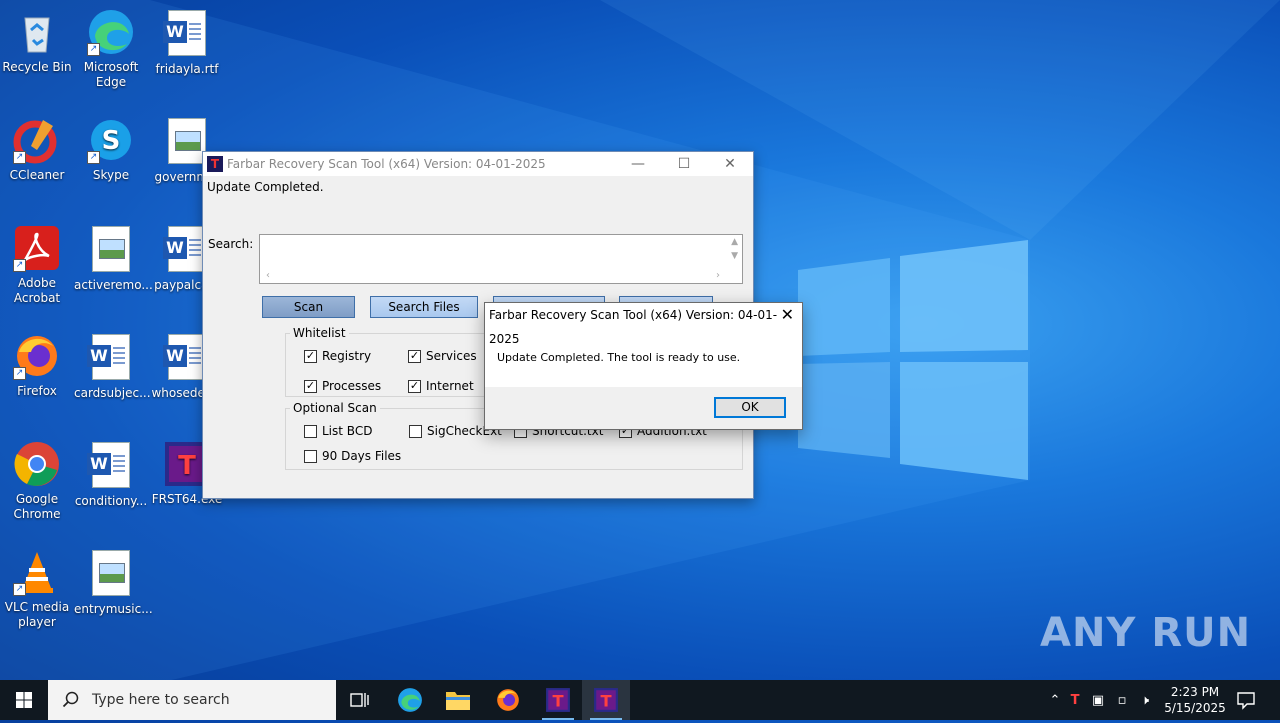 This screenshot has height=723, width=1280. What do you see at coordinates (187, 42) in the screenshot?
I see `desktop-icon-fridayla: W fridayla.rtf` at bounding box center [187, 42].